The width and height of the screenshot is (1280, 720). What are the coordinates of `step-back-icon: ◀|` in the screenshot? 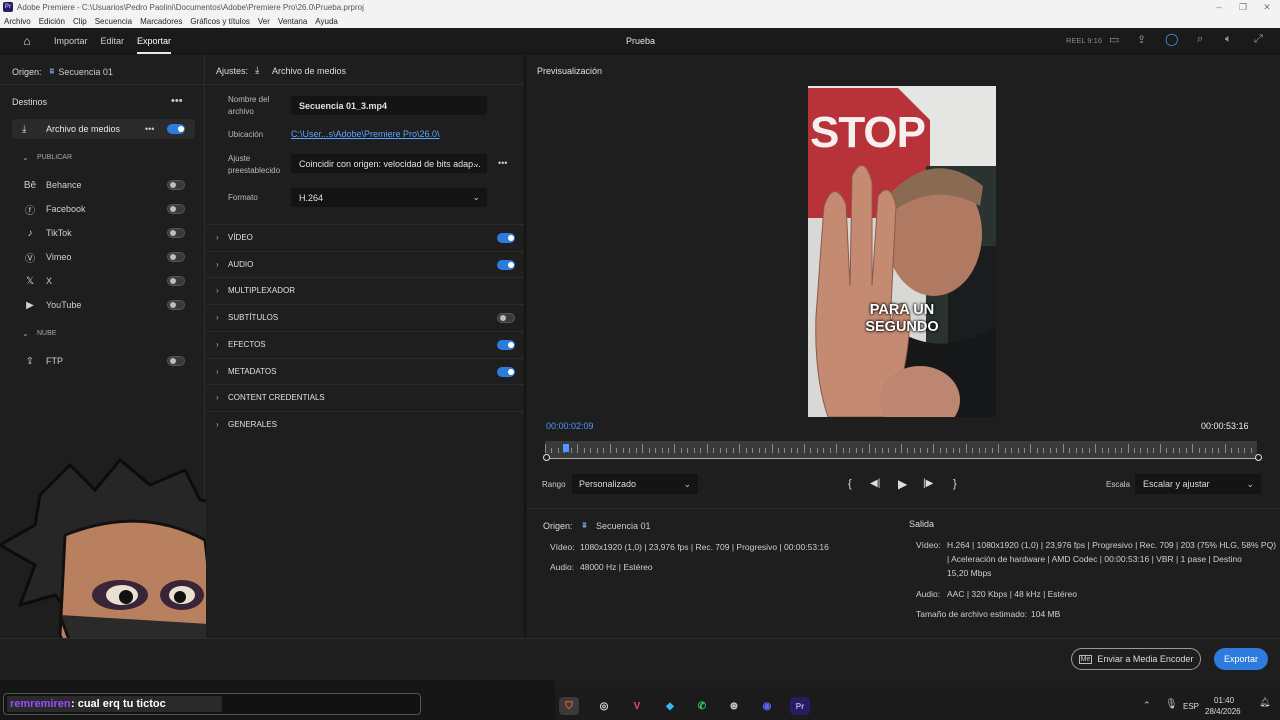 It's located at (875, 483).